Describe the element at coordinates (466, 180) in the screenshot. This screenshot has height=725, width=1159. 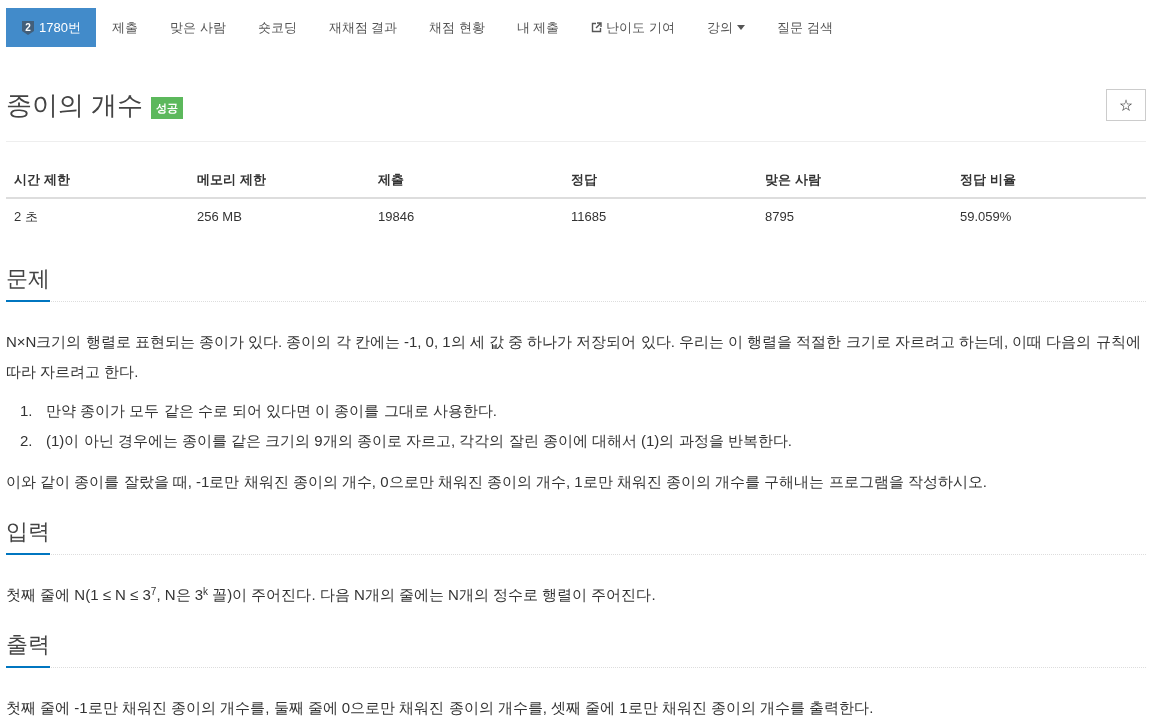
I see `column-header: 제출` at that location.